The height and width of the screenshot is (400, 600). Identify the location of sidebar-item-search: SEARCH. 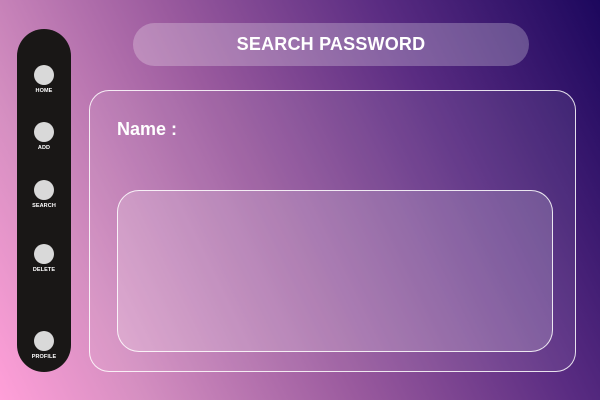
(44, 198).